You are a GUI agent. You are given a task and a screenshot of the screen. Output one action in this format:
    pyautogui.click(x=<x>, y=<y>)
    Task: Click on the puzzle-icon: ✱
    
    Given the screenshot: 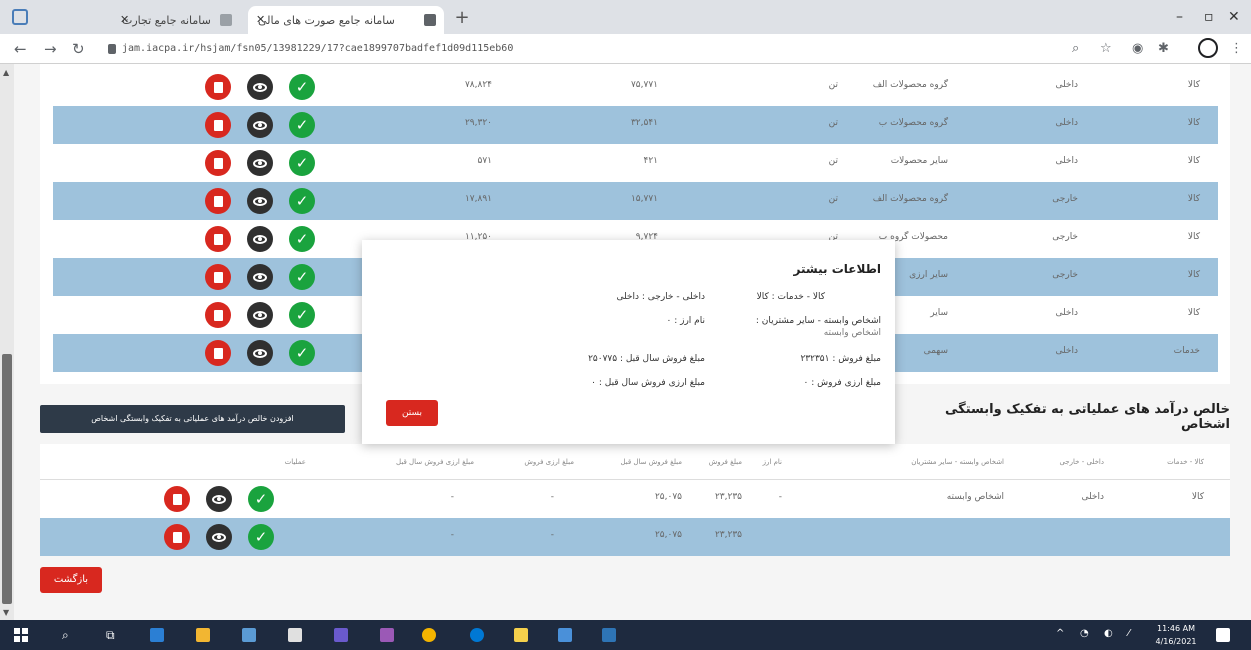 What is the action you would take?
    pyautogui.click(x=1163, y=48)
    